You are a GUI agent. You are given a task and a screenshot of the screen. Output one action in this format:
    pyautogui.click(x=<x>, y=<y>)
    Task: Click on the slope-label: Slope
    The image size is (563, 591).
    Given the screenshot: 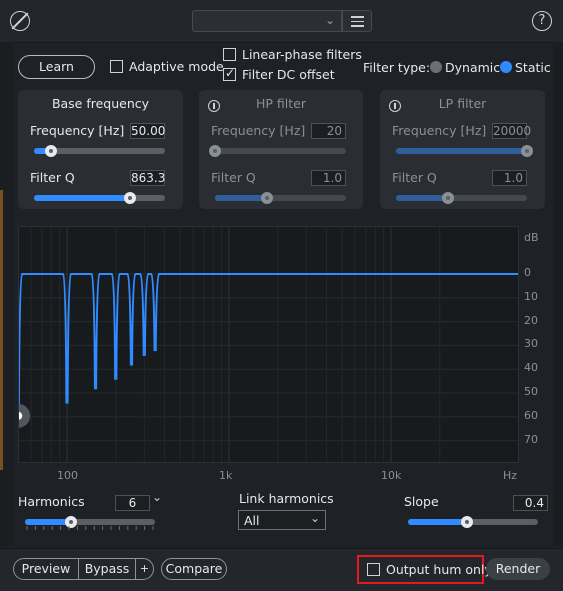 What is the action you would take?
    pyautogui.click(x=421, y=501)
    